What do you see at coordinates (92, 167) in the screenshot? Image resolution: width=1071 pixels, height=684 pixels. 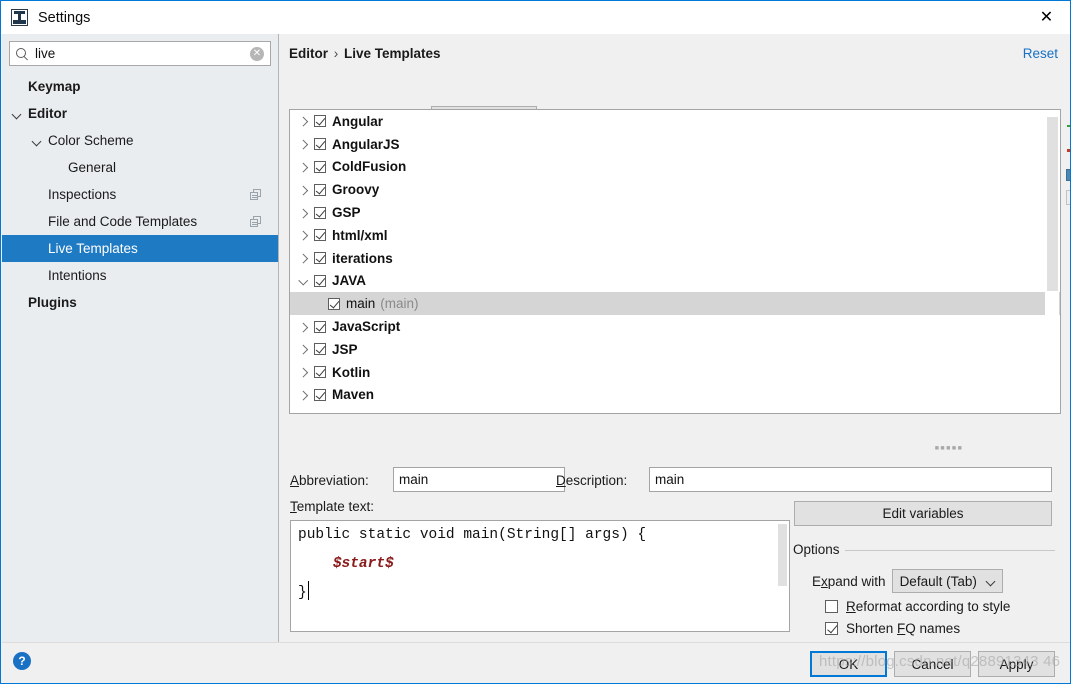 I see `sidebar-item-label: General` at bounding box center [92, 167].